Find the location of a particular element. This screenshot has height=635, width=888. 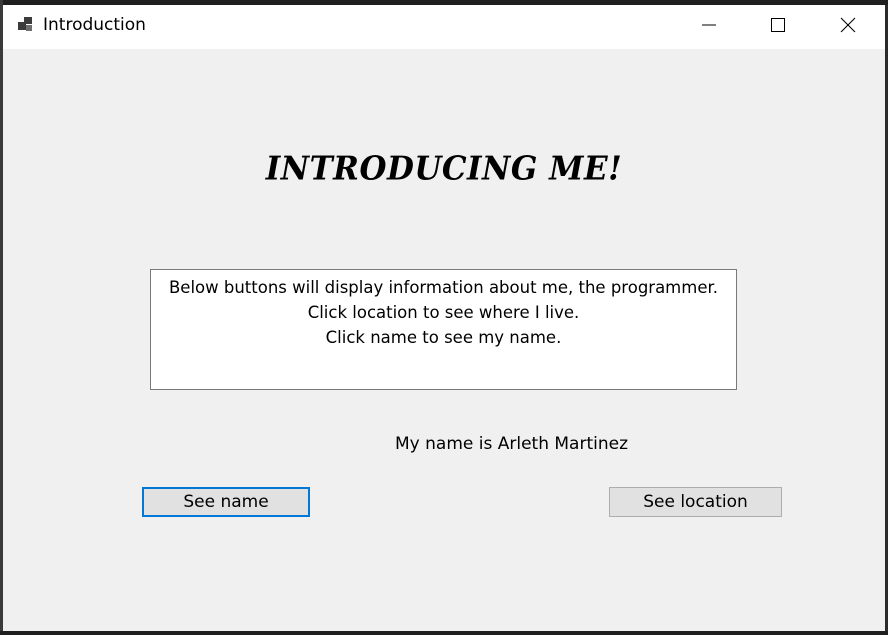

close-button is located at coordinates (848, 27).